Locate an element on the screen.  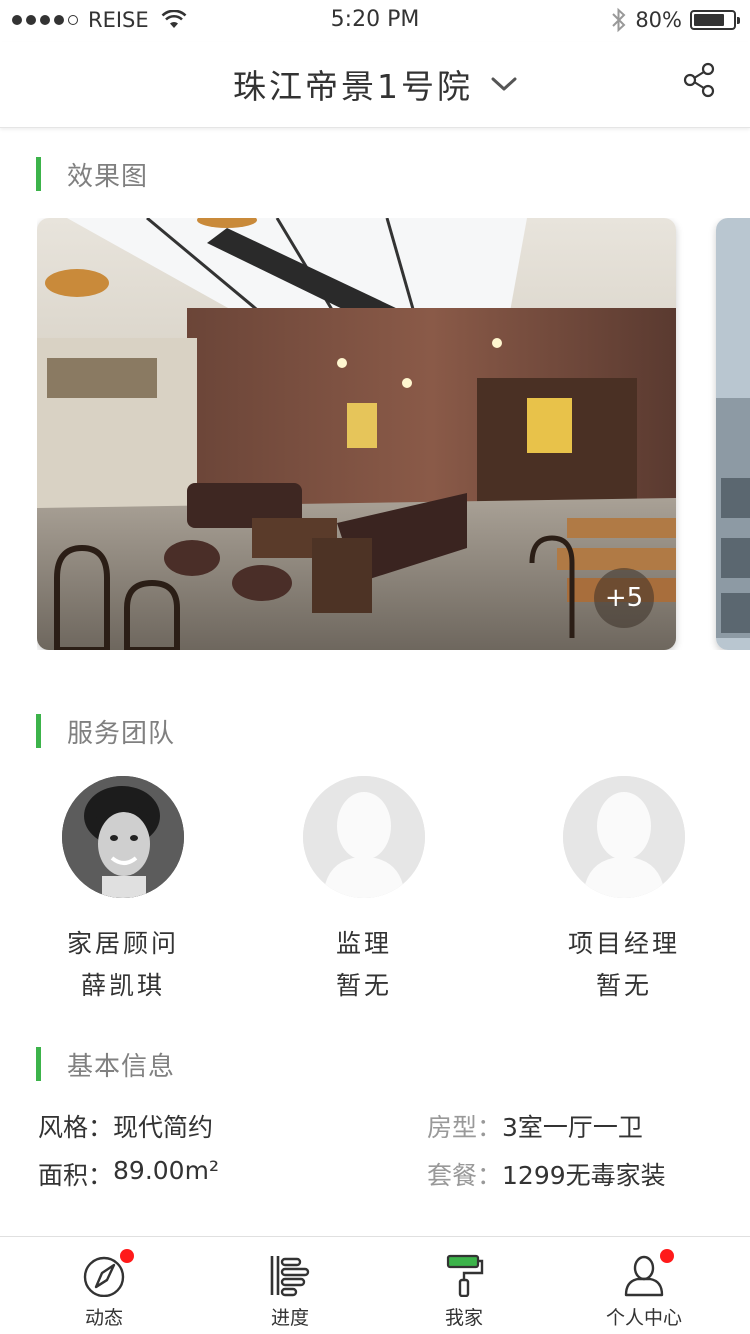
page-title: 珠江帝景1号院 is located at coordinates (353, 86).